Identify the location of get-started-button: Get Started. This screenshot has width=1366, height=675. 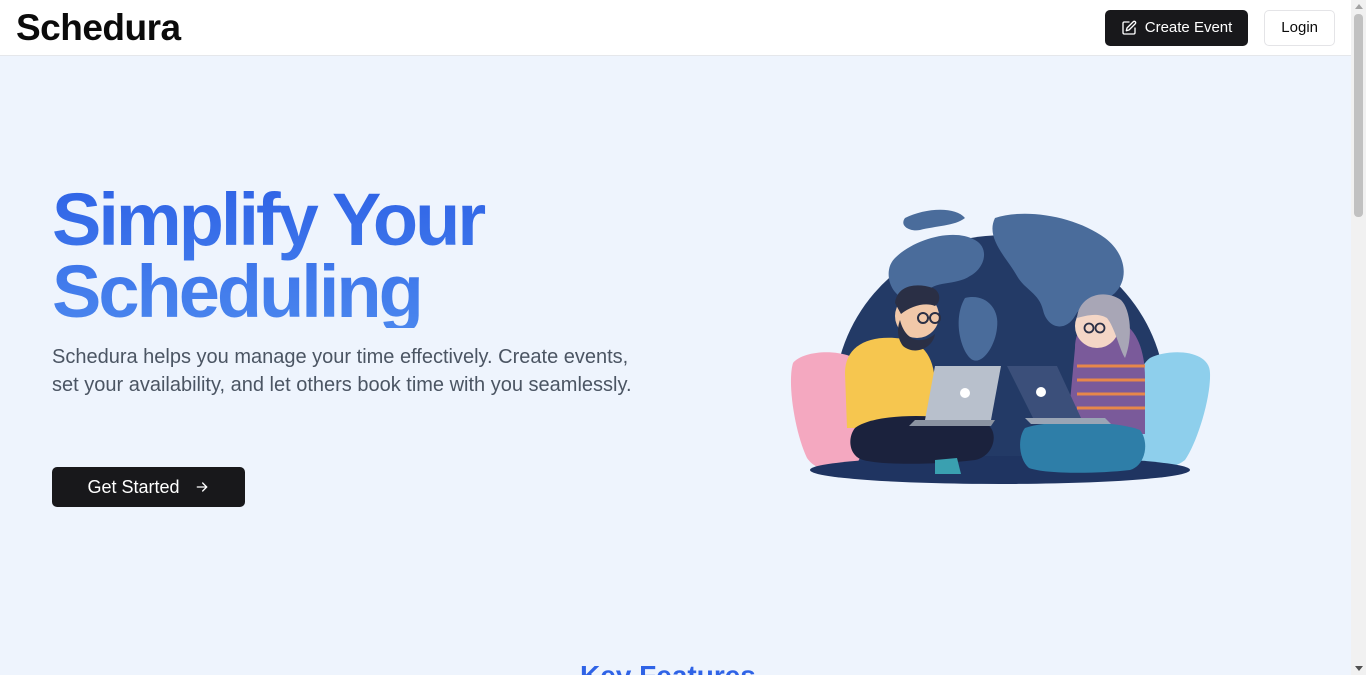
(148, 487).